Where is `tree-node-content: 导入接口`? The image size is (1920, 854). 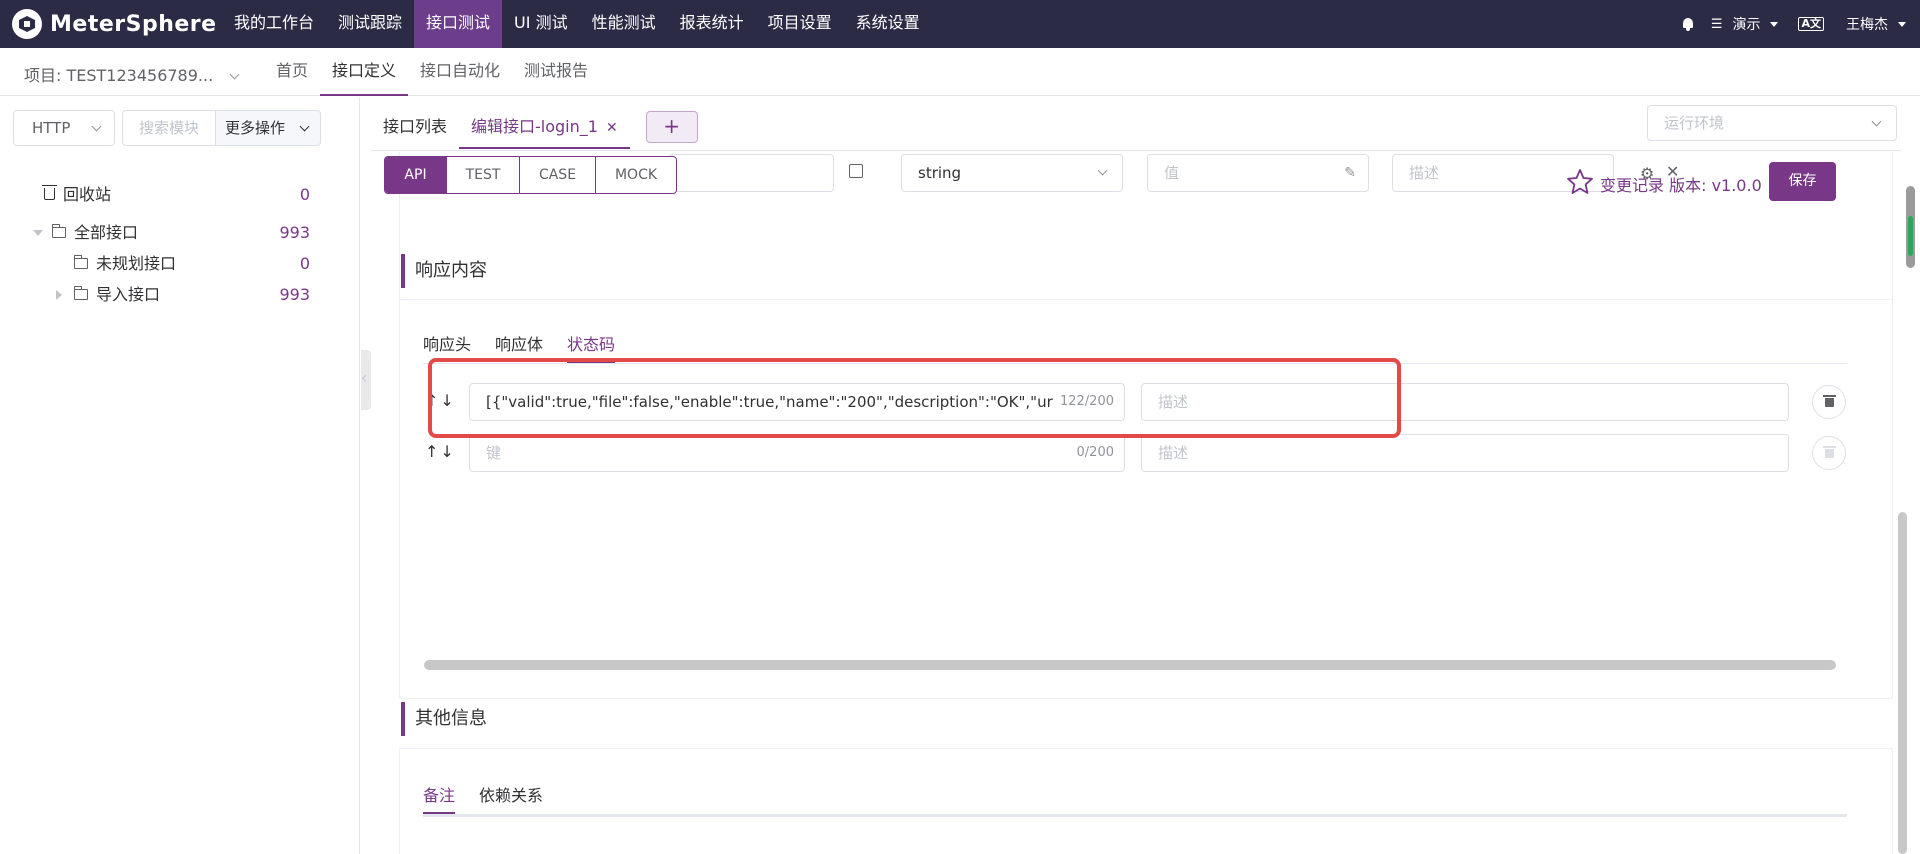 tree-node-content: 导入接口 is located at coordinates (117, 295).